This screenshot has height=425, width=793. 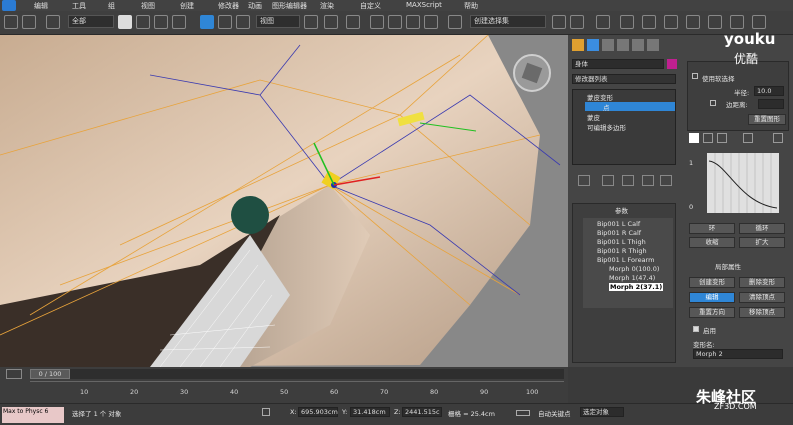 What do you see at coordinates (424, 5) in the screenshot?
I see `menu-maxscript: MAXScript` at bounding box center [424, 5].